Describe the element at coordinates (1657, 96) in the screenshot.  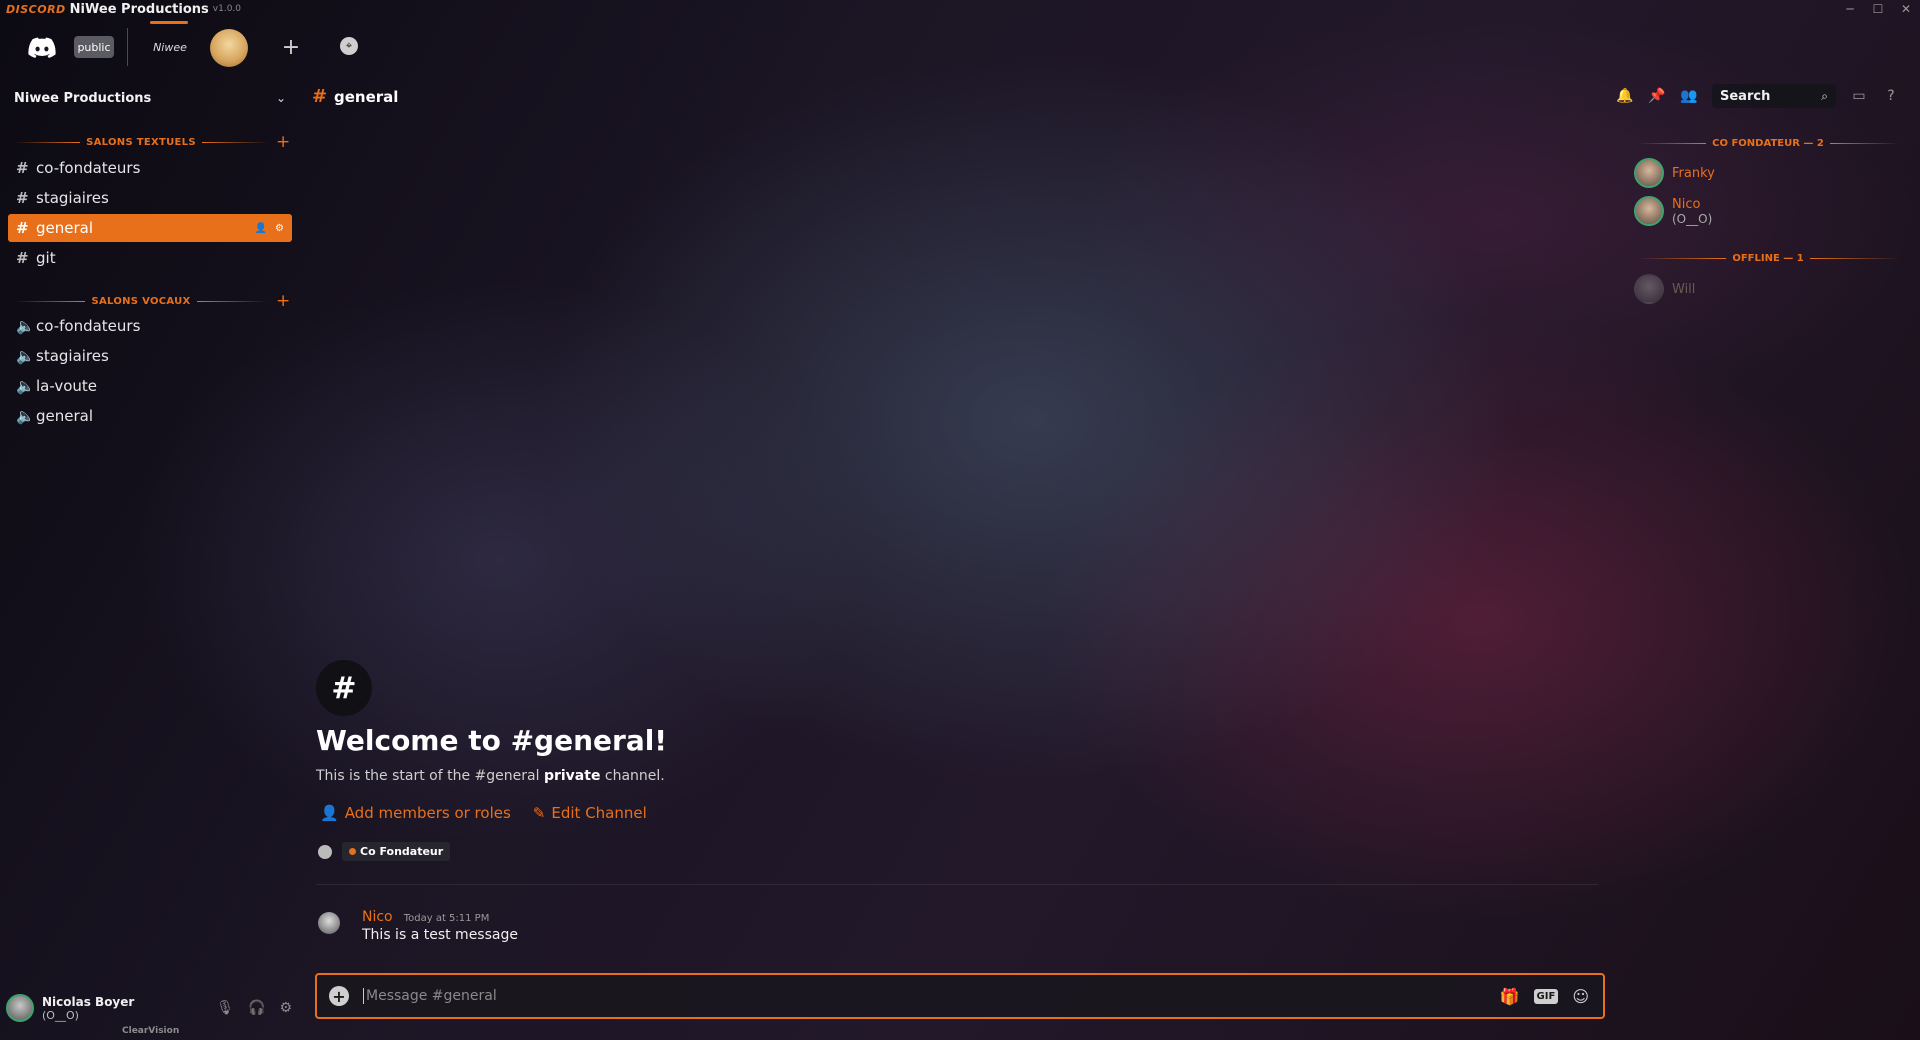
I see `pin-icon: 📌` at that location.